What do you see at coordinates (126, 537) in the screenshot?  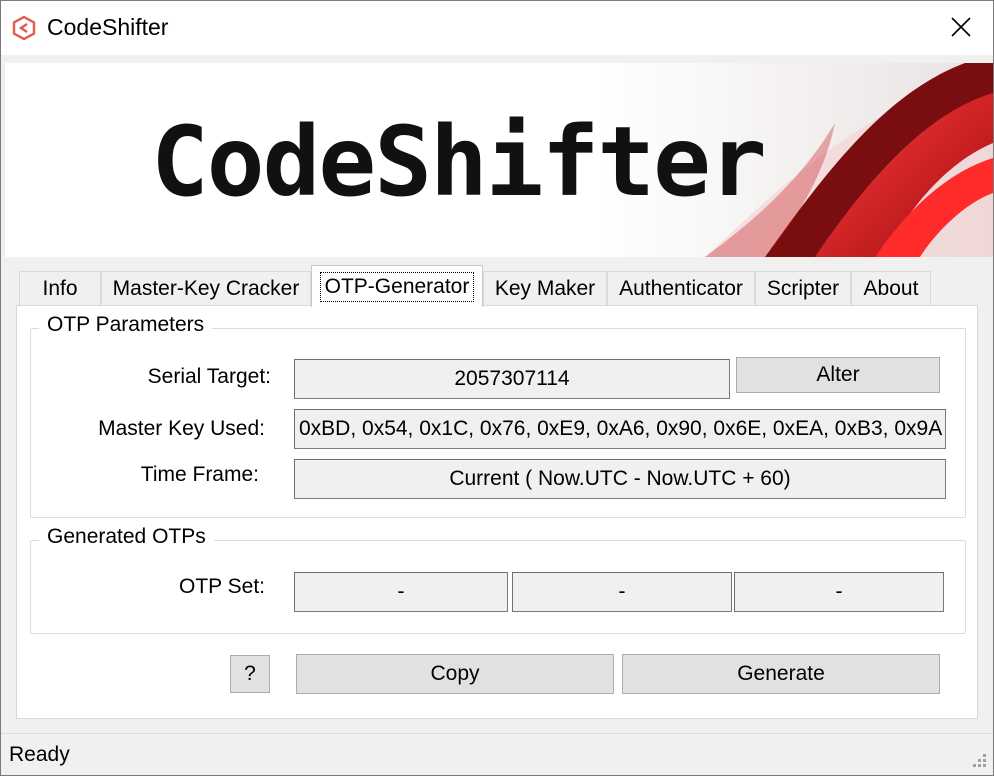 I see `generated-otps-title: Generated OTPs` at bounding box center [126, 537].